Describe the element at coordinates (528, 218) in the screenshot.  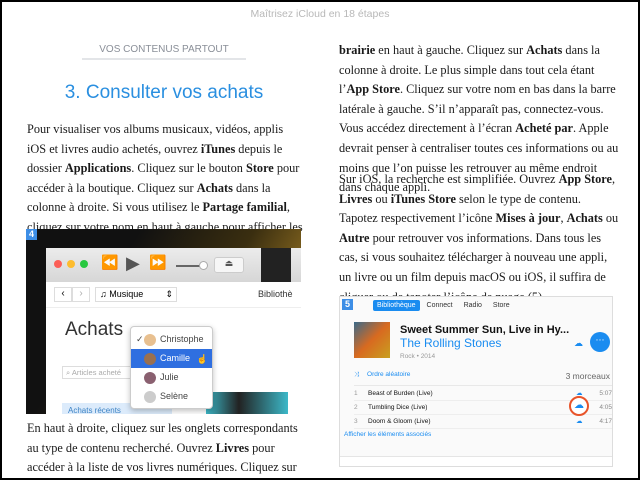
I see `bold-term: Mises à jour` at that location.